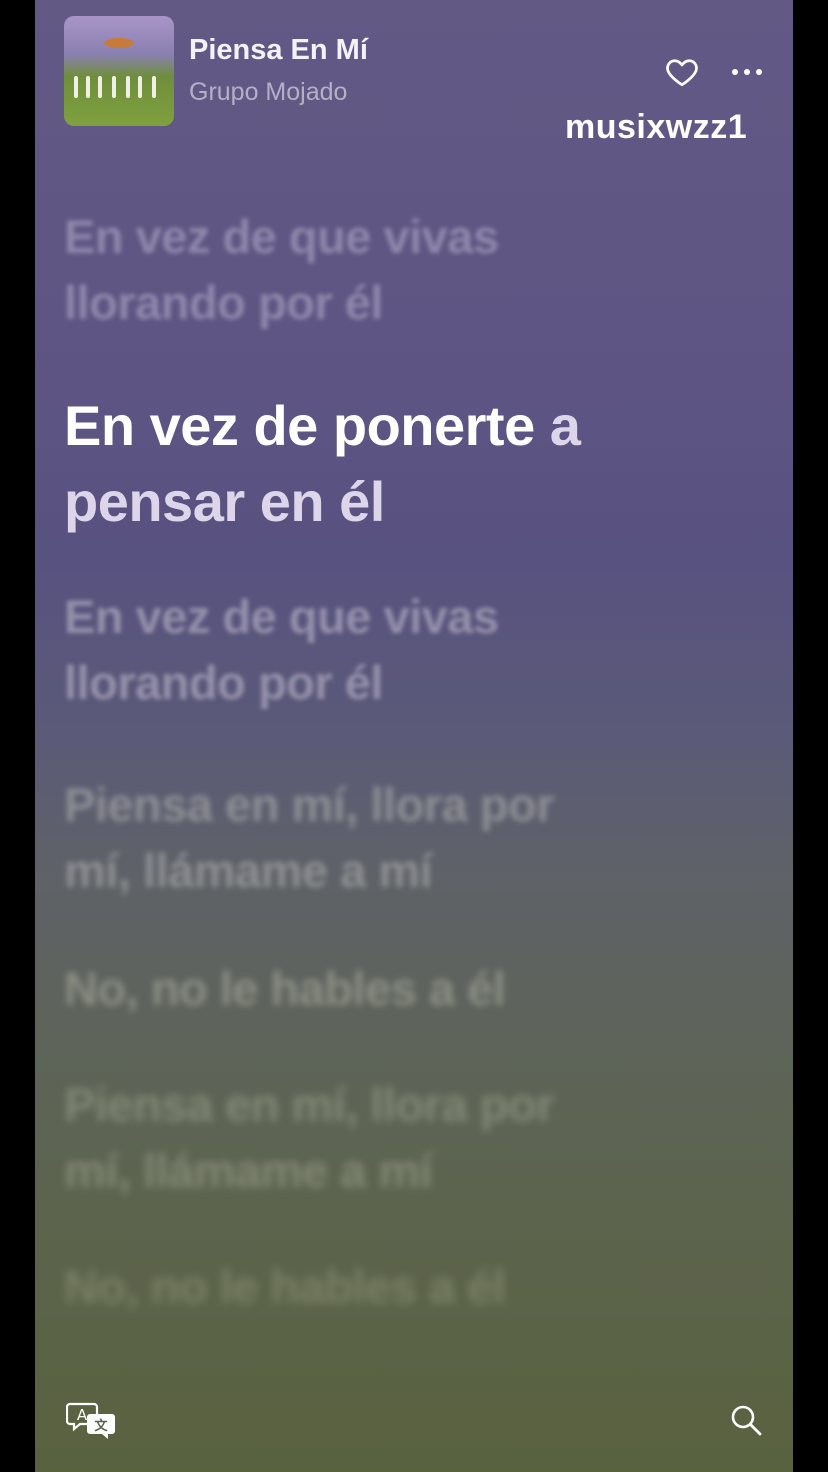 The width and height of the screenshot is (828, 1472). Describe the element at coordinates (82, 1415) in the screenshot. I see `svg-text: A` at that location.